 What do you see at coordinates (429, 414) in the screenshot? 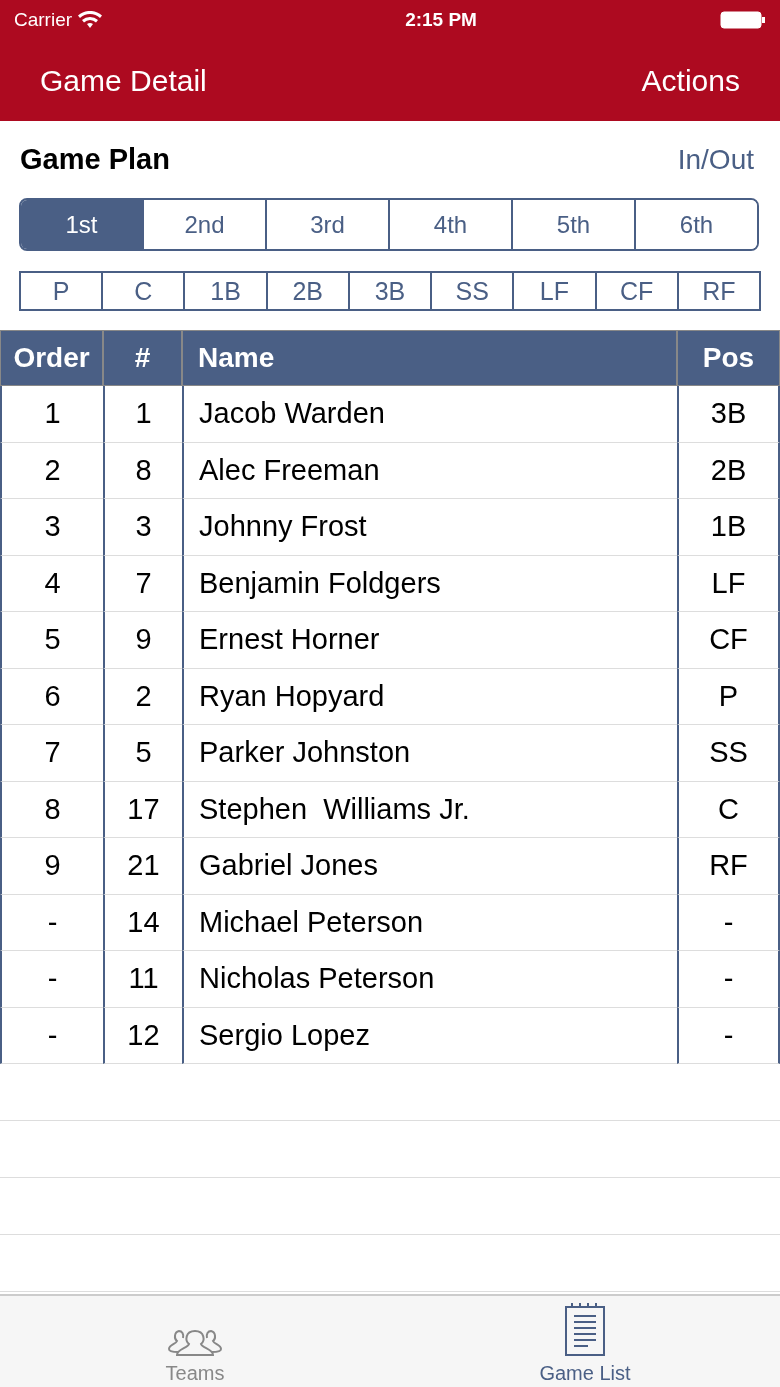
I see `table-cell: Jacob Warden` at bounding box center [429, 414].